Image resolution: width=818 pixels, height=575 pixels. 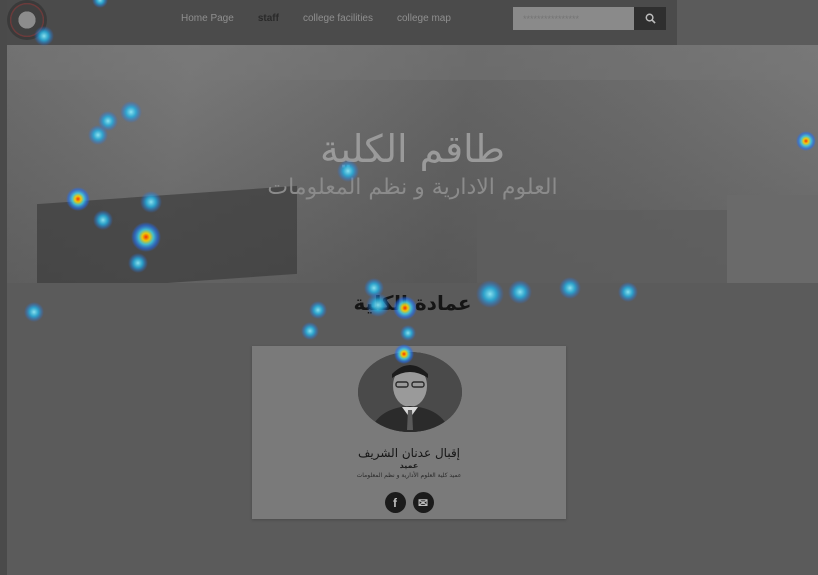 I want to click on facebook-icon: f, so click(x=395, y=502).